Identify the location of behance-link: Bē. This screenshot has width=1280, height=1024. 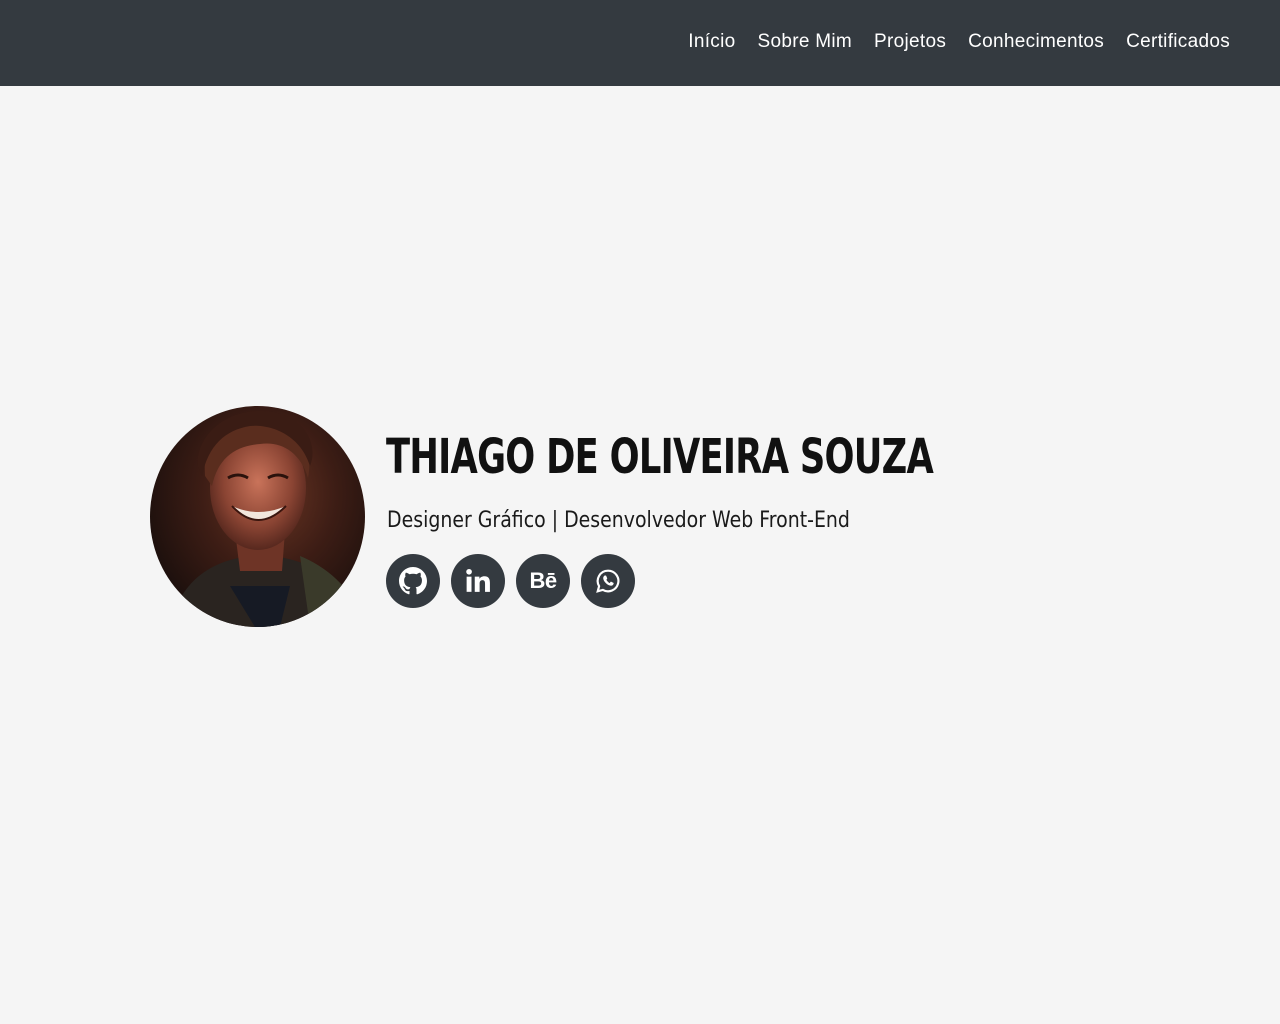
(543, 581).